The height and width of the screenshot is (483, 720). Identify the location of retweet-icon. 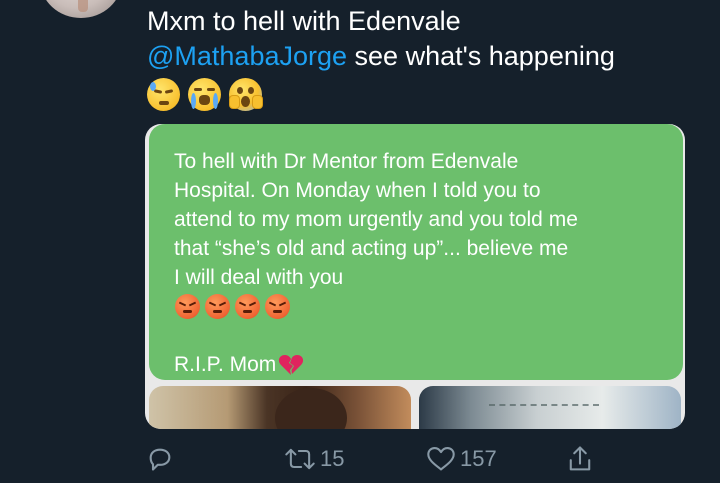
(300, 459).